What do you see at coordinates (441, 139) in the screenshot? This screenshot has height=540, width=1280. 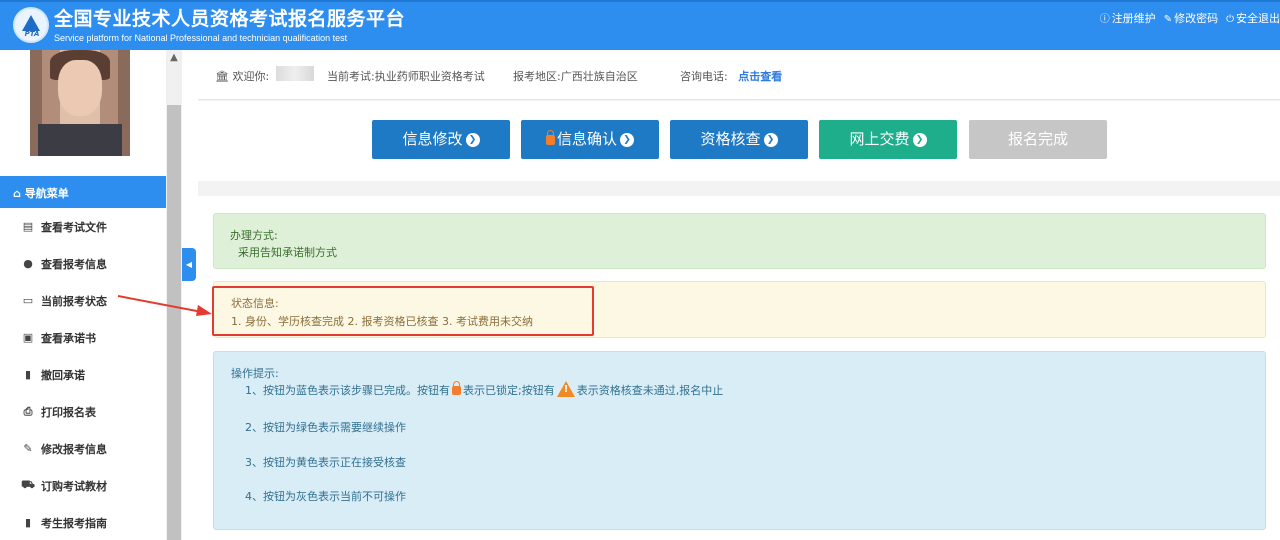 I see `step-info-modify-button: 信息修改 ❯` at bounding box center [441, 139].